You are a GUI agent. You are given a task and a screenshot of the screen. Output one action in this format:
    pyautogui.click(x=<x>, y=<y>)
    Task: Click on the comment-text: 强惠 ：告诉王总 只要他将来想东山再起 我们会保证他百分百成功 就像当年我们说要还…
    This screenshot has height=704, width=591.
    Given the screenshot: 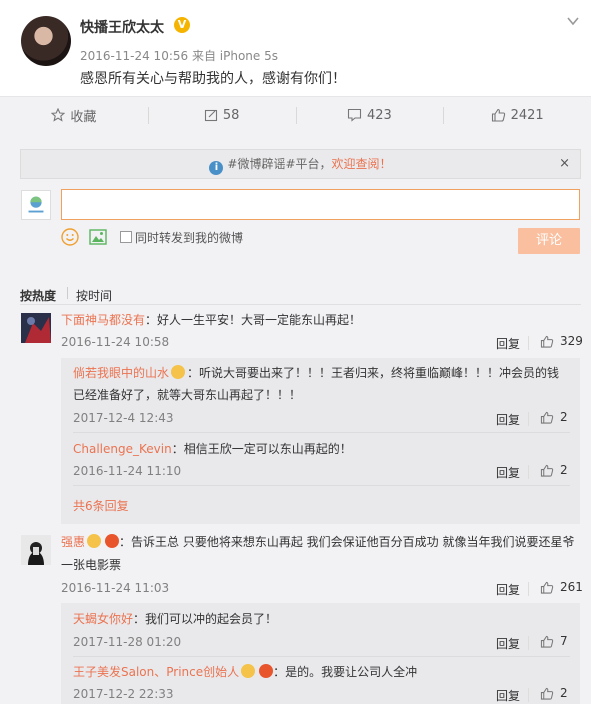 What is the action you would take?
    pyautogui.click(x=317, y=542)
    